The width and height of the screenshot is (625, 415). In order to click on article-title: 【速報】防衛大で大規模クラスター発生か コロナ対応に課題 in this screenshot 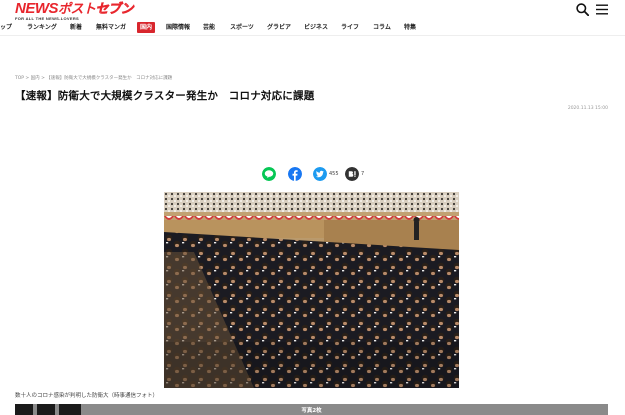, I will do `click(165, 96)`.